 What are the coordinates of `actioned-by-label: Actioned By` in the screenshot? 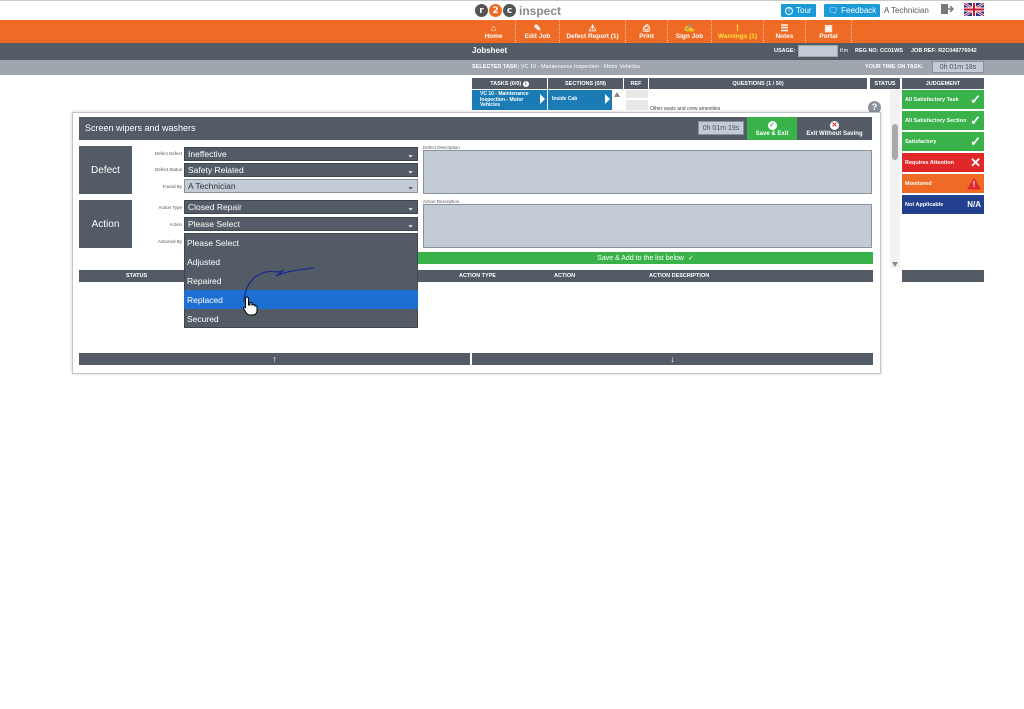 It's located at (169, 241).